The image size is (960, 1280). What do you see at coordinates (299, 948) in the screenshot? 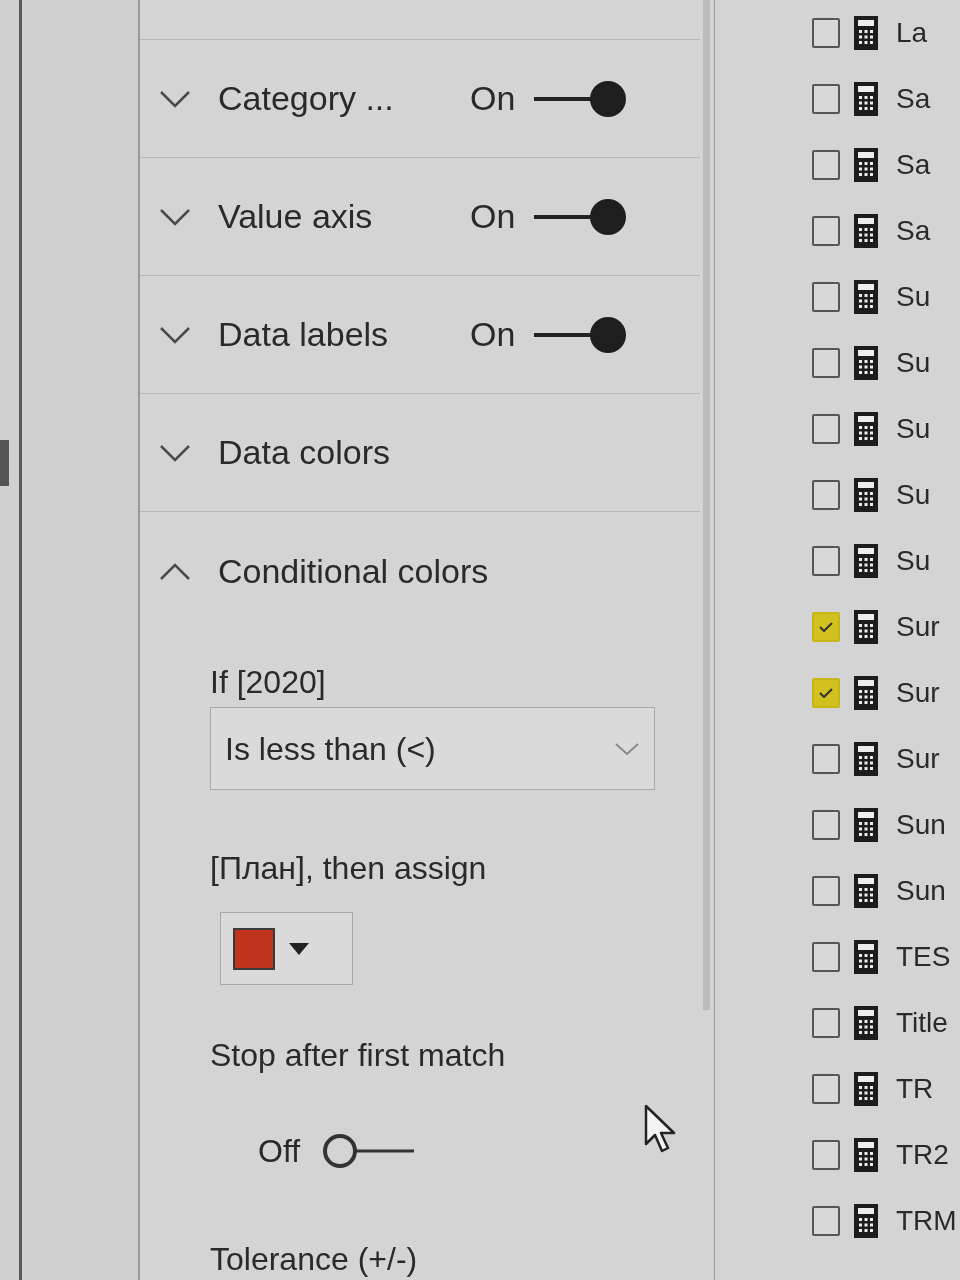
I see `caret-icon` at bounding box center [299, 948].